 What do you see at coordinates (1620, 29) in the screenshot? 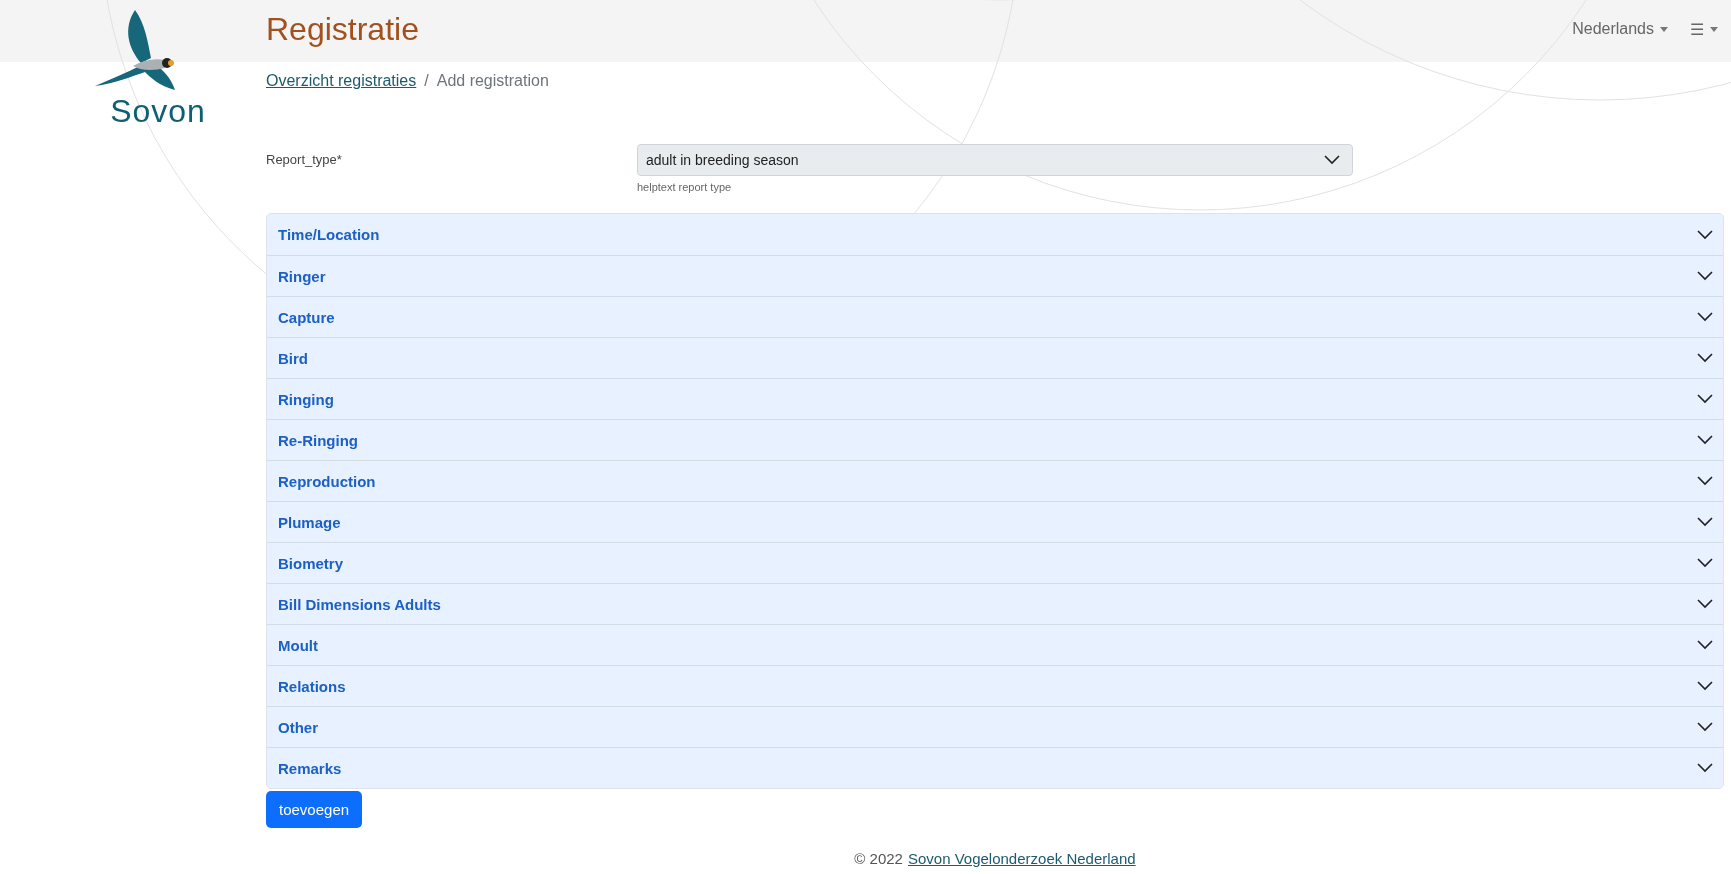
I see `language-dropdown: Nederlands` at bounding box center [1620, 29].